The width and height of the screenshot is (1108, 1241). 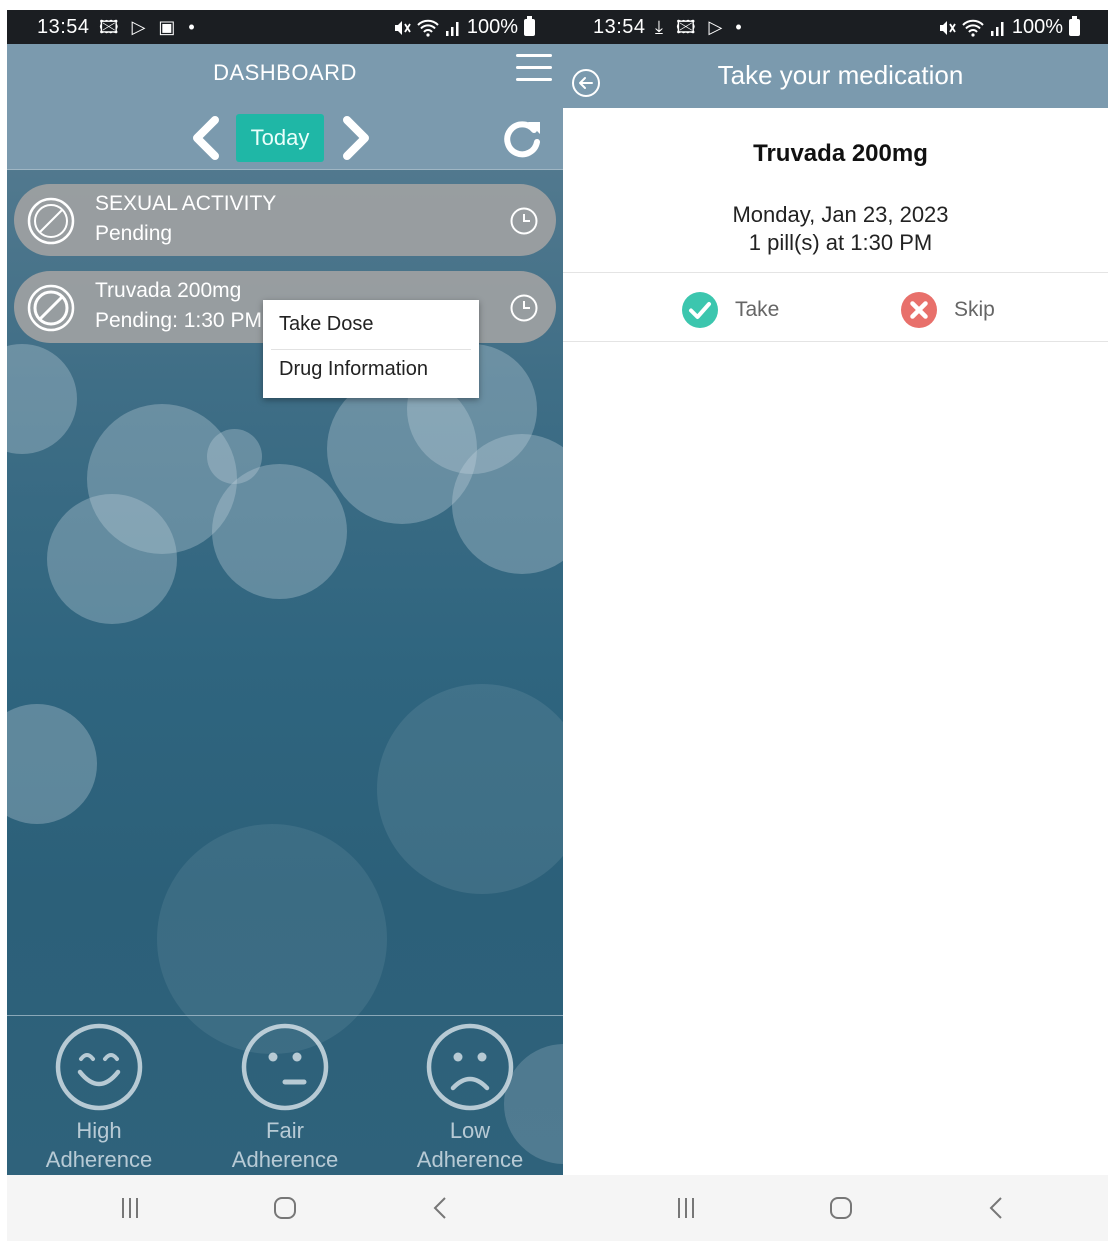 What do you see at coordinates (99, 1067) in the screenshot?
I see `smile-face-icon` at bounding box center [99, 1067].